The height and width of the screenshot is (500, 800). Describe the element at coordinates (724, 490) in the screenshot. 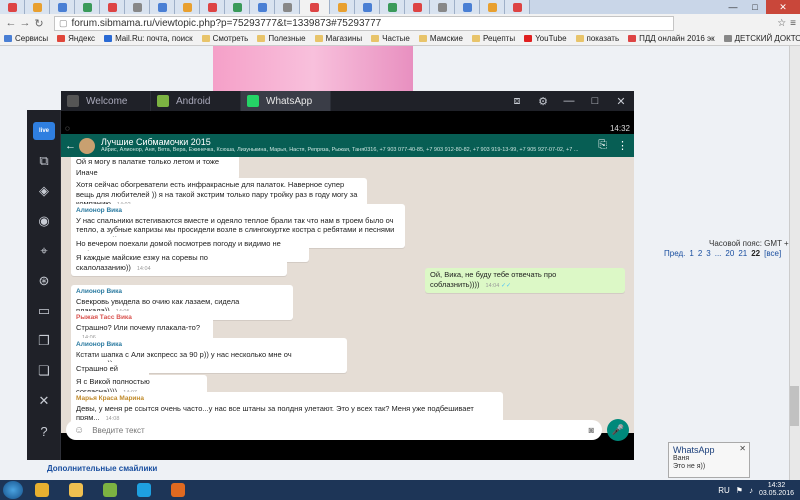

I see `language-indicator: RU` at that location.